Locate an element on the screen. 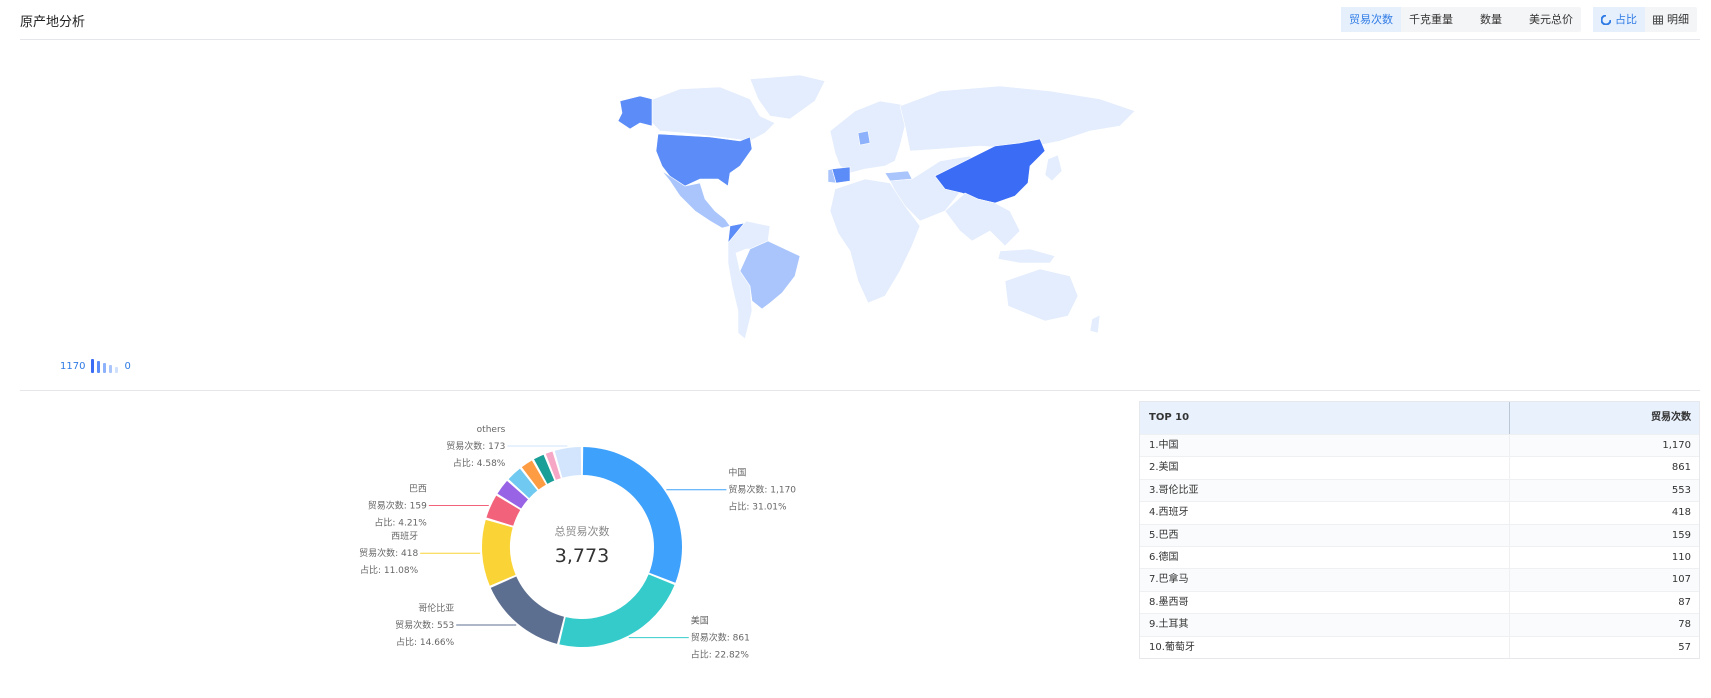  table-row: 2.美国 861 is located at coordinates (1419, 467).